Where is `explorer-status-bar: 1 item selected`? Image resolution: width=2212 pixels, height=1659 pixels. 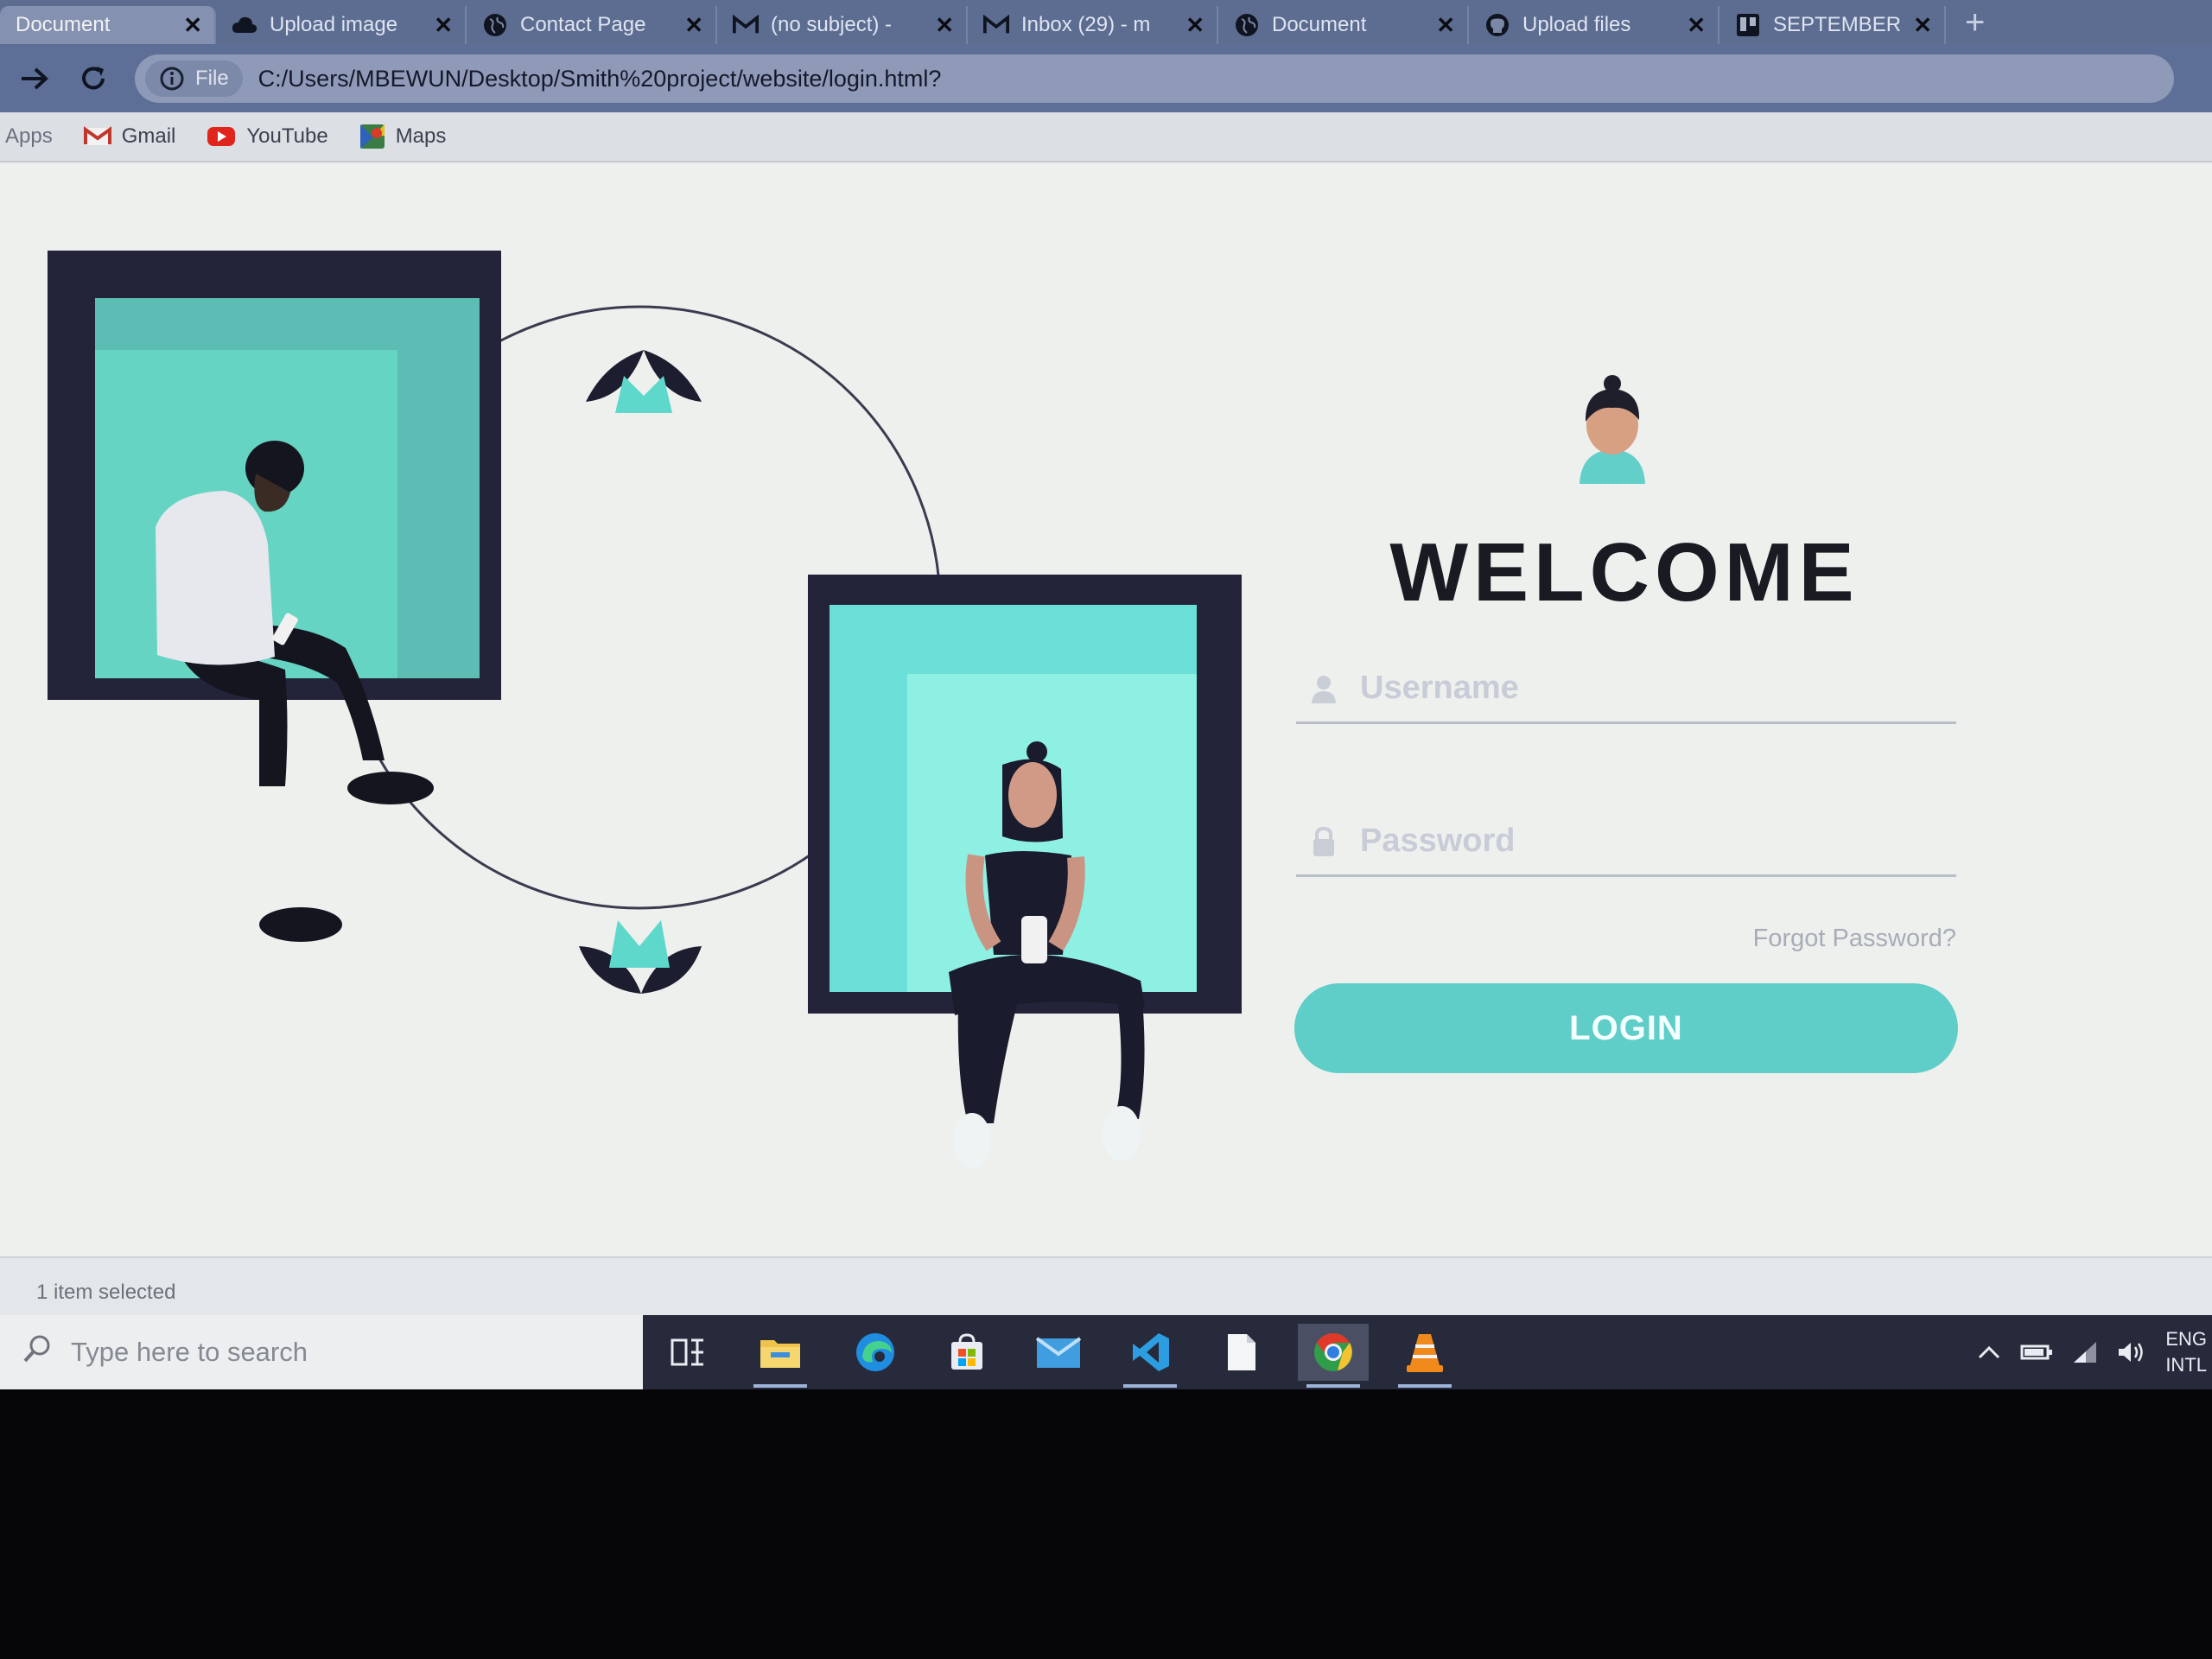 explorer-status-bar: 1 item selected is located at coordinates (1106, 1285).